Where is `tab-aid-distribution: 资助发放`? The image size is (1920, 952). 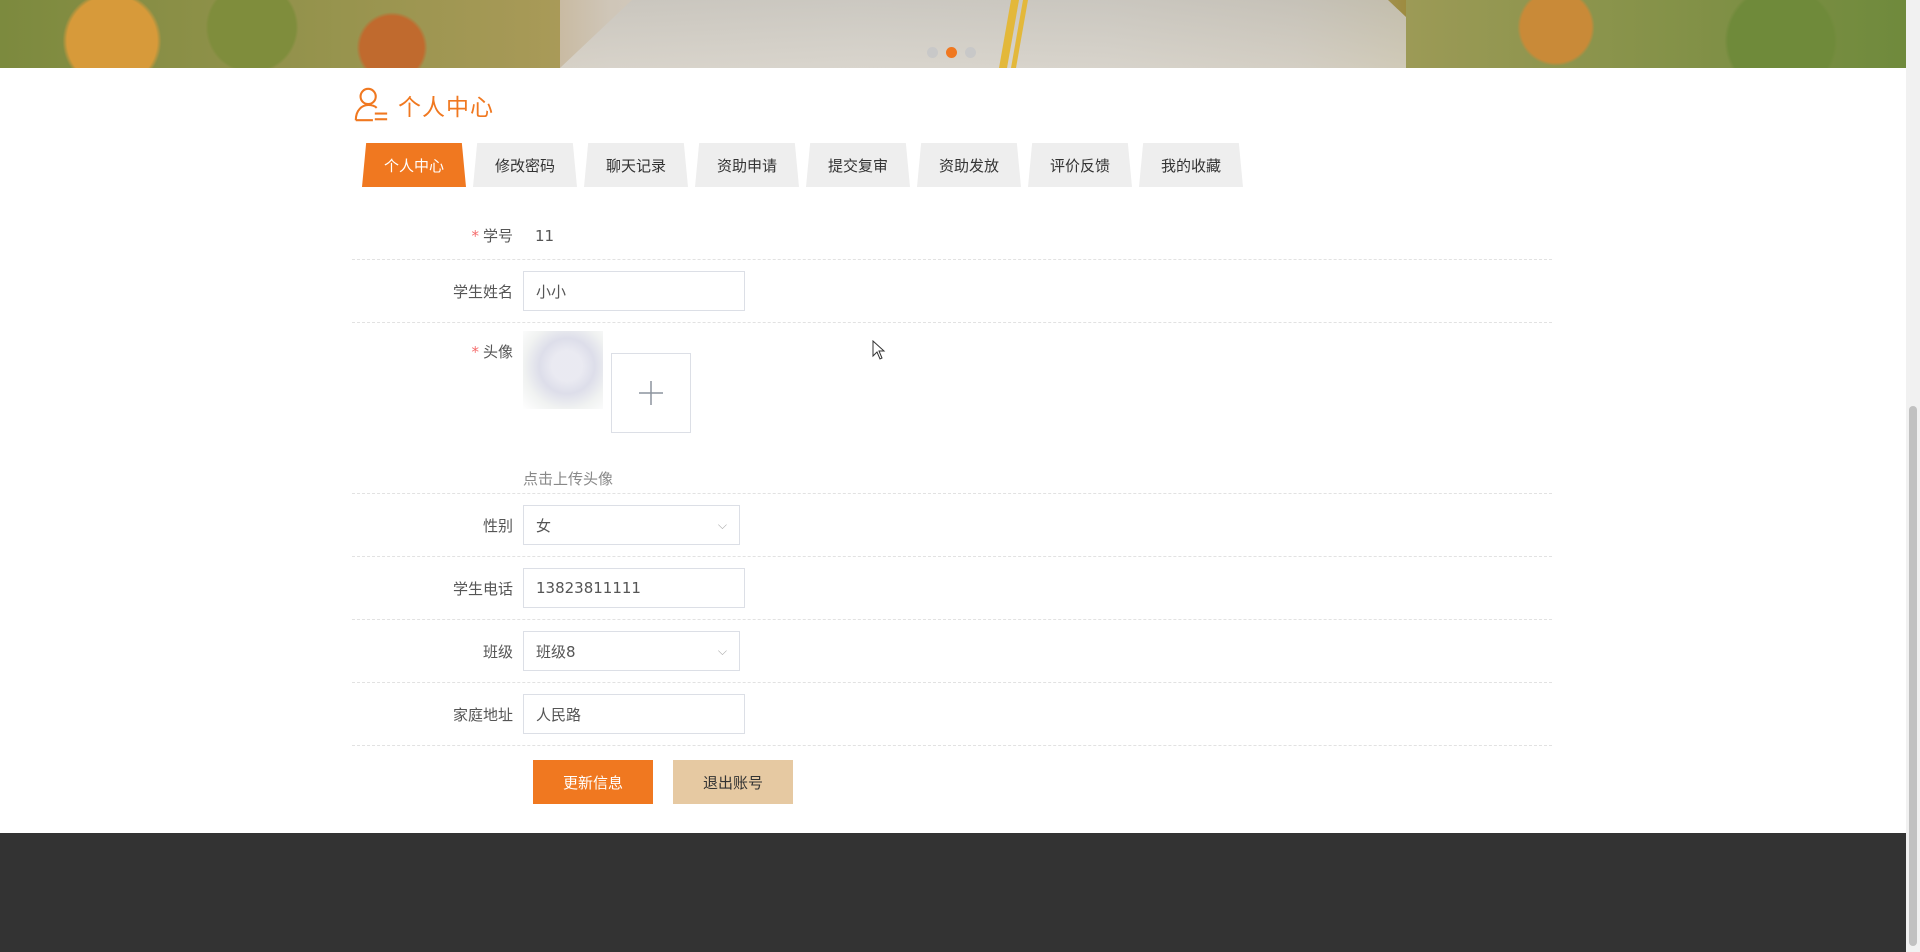 tab-aid-distribution: 资助发放 is located at coordinates (969, 165).